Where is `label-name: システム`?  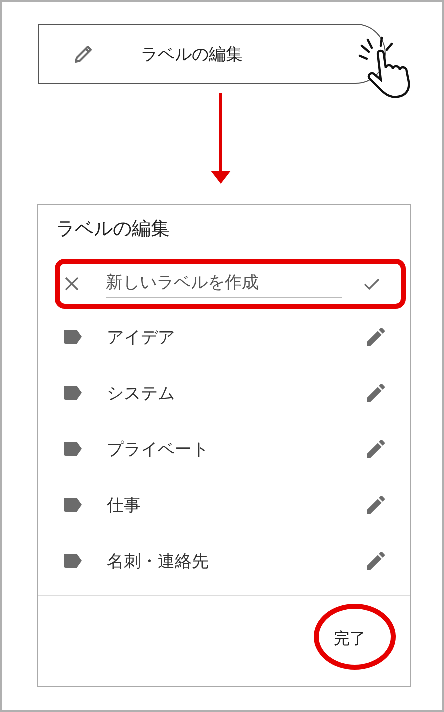
label-name: システム is located at coordinates (141, 393).